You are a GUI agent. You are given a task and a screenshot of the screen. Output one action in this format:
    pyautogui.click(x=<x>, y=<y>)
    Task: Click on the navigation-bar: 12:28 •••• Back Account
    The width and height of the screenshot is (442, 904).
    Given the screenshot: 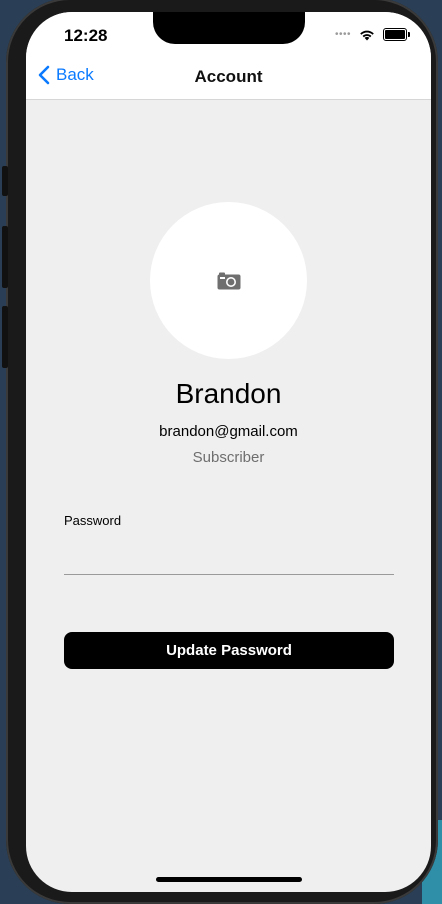 What is the action you would take?
    pyautogui.click(x=228, y=56)
    